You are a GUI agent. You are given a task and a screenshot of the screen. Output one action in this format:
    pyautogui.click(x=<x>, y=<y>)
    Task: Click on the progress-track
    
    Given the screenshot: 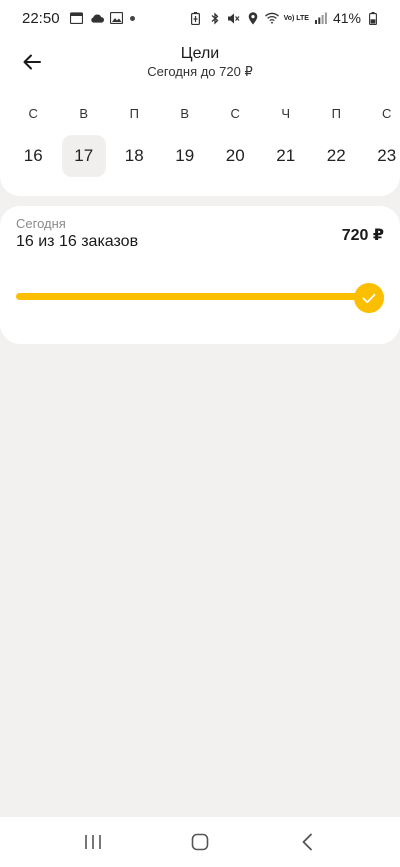 What is the action you would take?
    pyautogui.click(x=200, y=296)
    